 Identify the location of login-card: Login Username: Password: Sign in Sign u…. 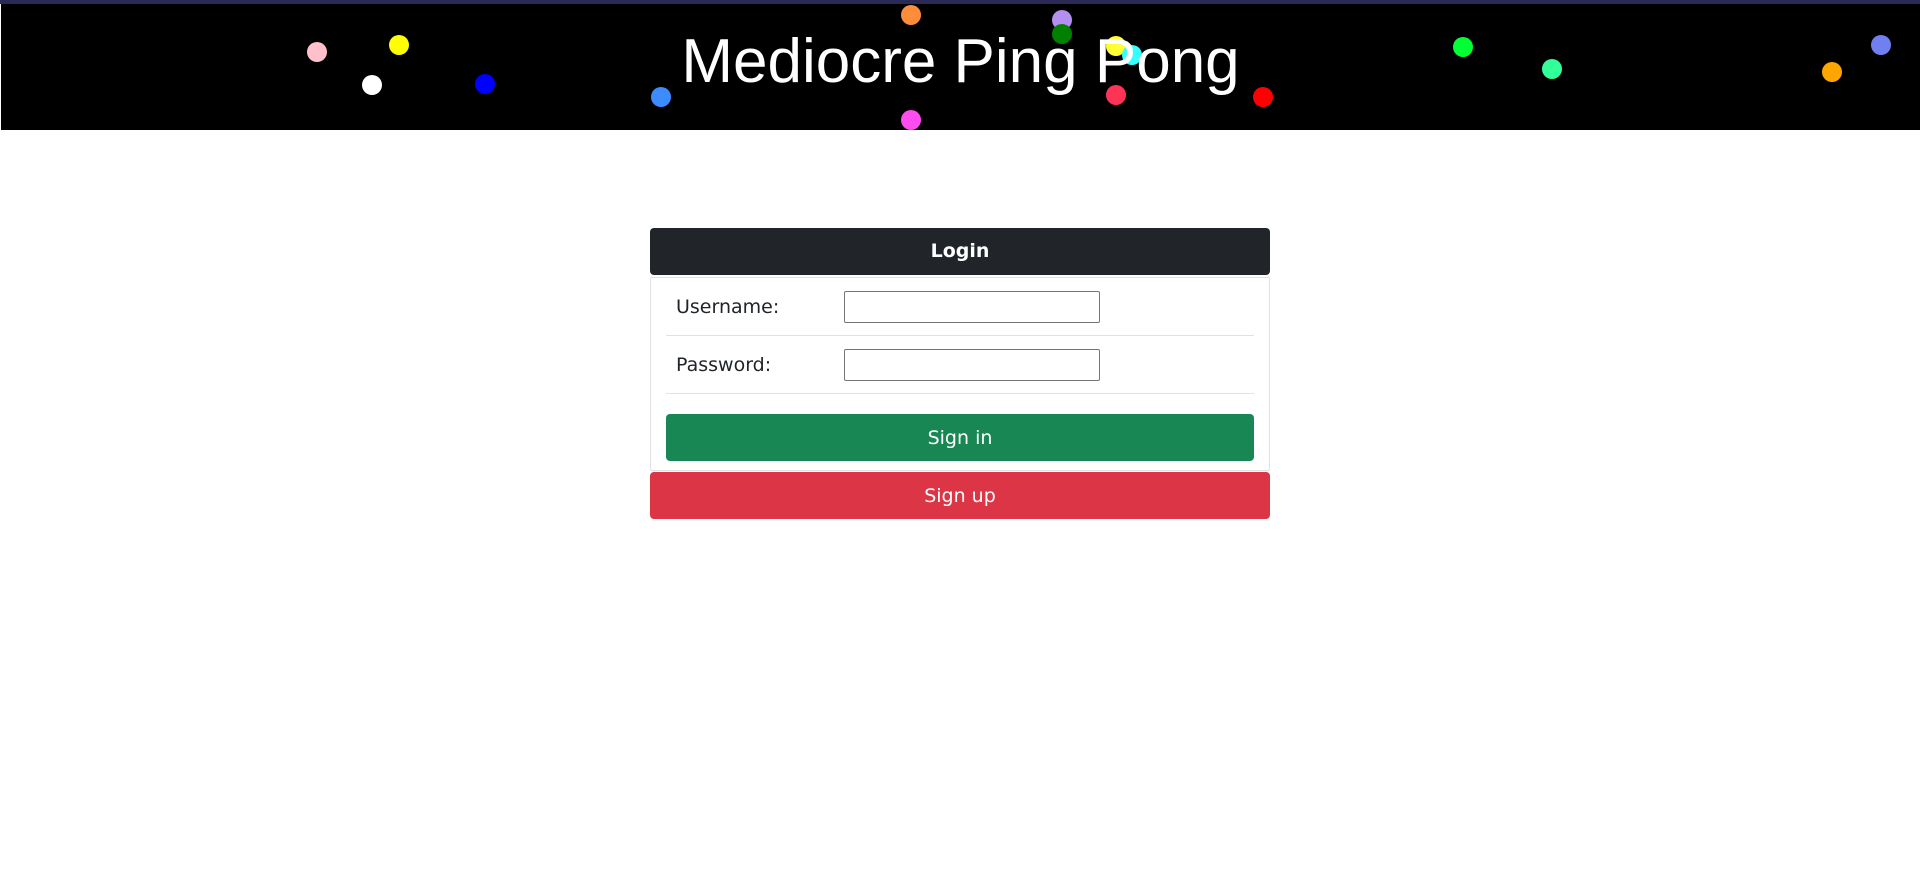
(960, 373).